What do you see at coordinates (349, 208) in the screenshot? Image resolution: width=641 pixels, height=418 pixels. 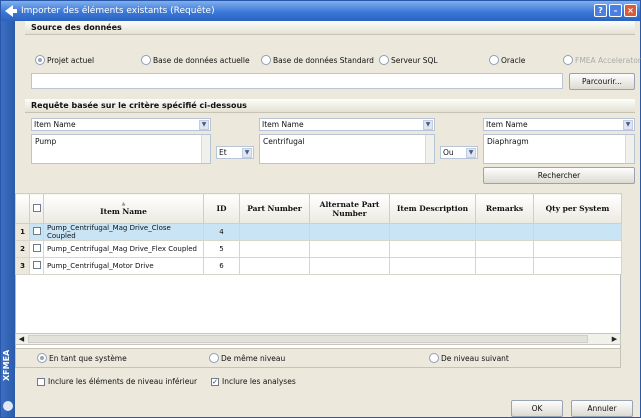 I see `column-header-alternate-part-number: Alternate Part Number` at bounding box center [349, 208].